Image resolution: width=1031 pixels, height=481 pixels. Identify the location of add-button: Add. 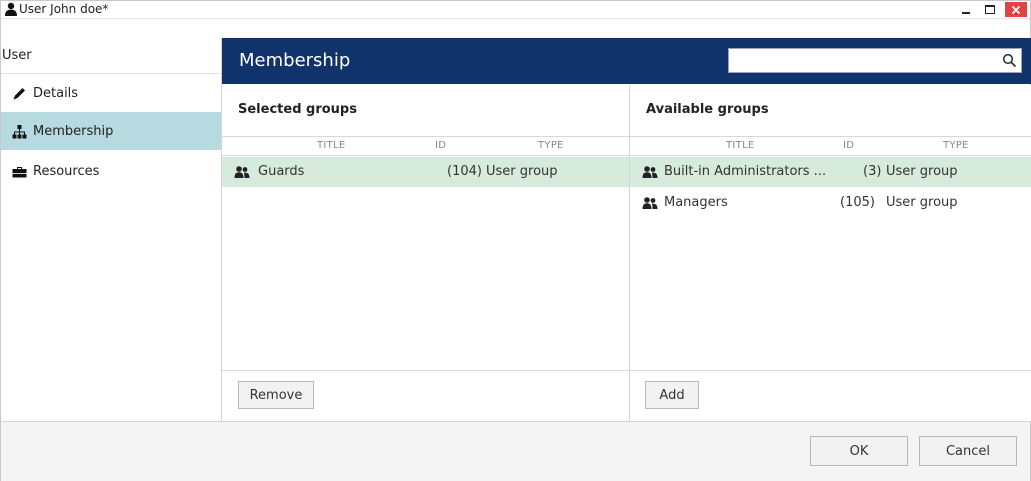
(672, 395).